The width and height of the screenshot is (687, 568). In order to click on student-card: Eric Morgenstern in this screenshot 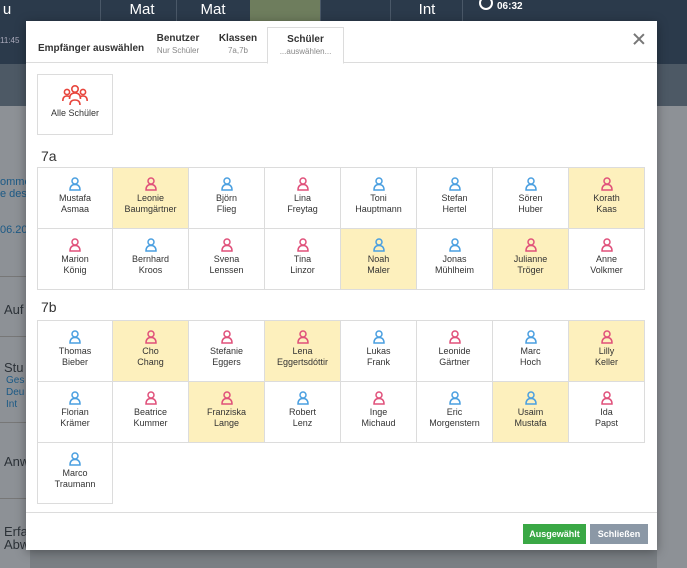, I will do `click(454, 412)`.